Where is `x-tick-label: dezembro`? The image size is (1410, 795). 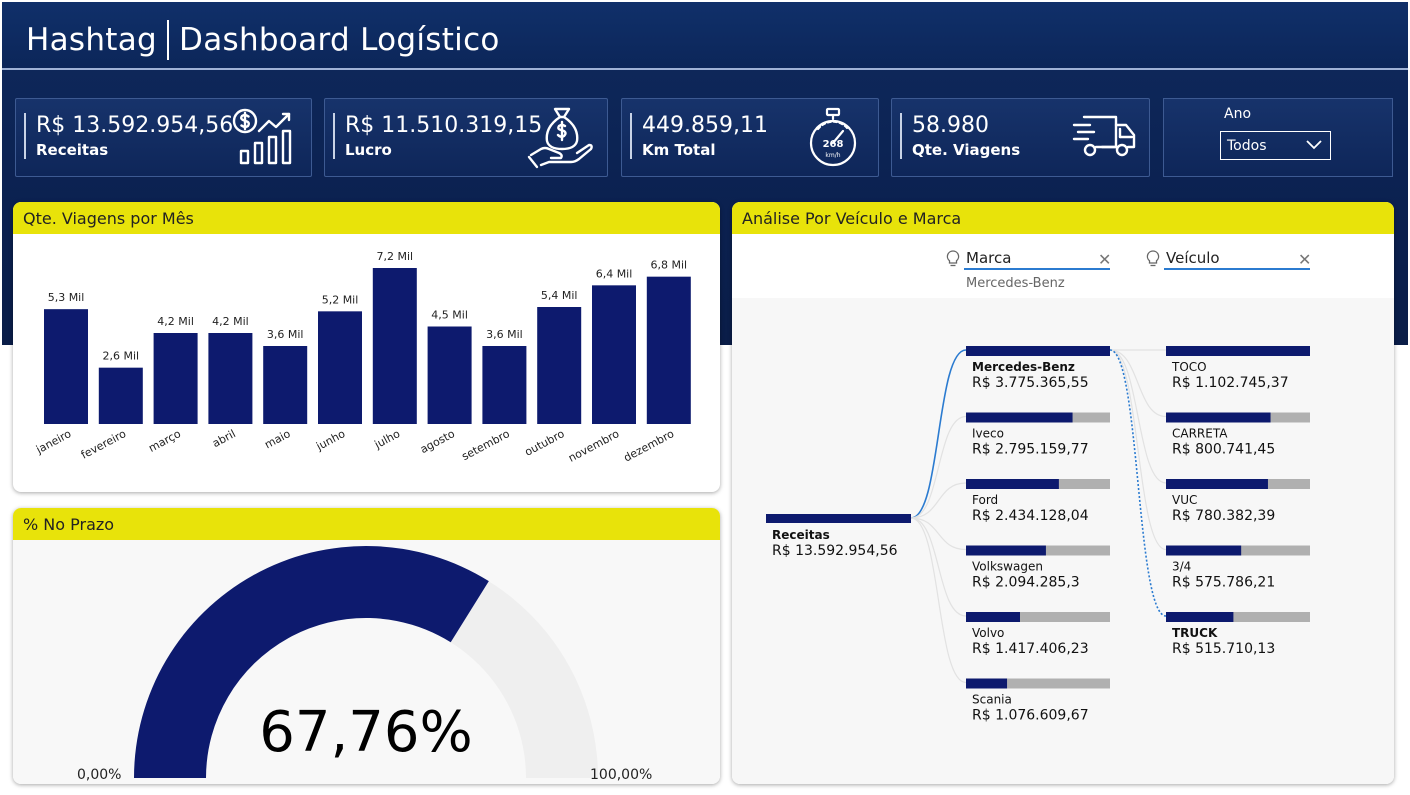
x-tick-label: dezembro is located at coordinates (649, 445).